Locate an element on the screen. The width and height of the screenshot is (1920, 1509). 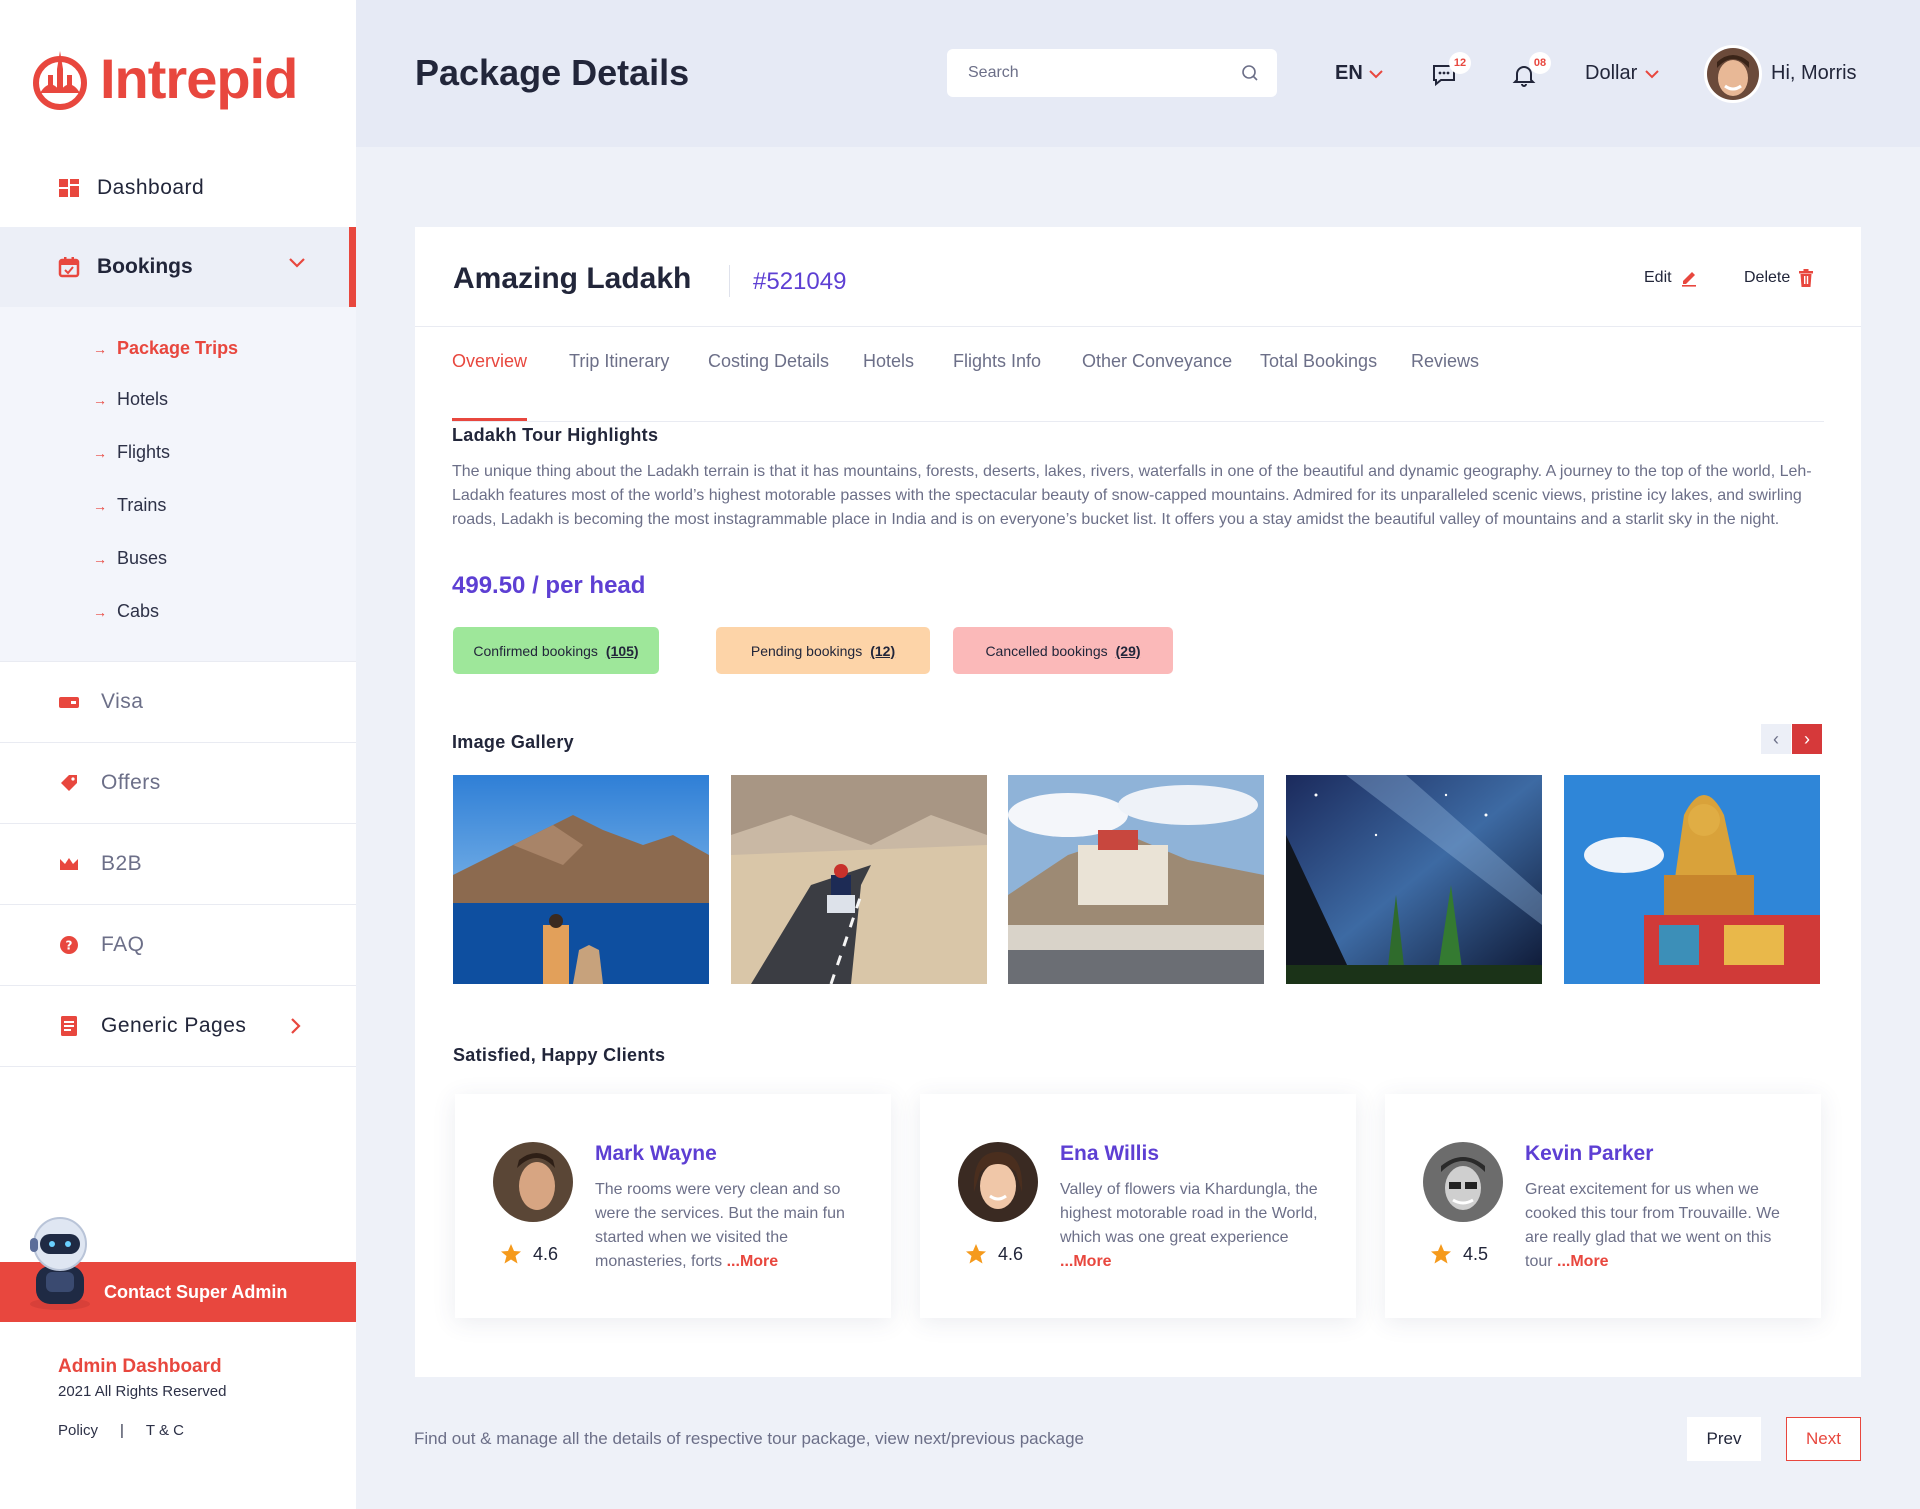
tab-total-bookings: Total Bookings is located at coordinates (1318, 386).